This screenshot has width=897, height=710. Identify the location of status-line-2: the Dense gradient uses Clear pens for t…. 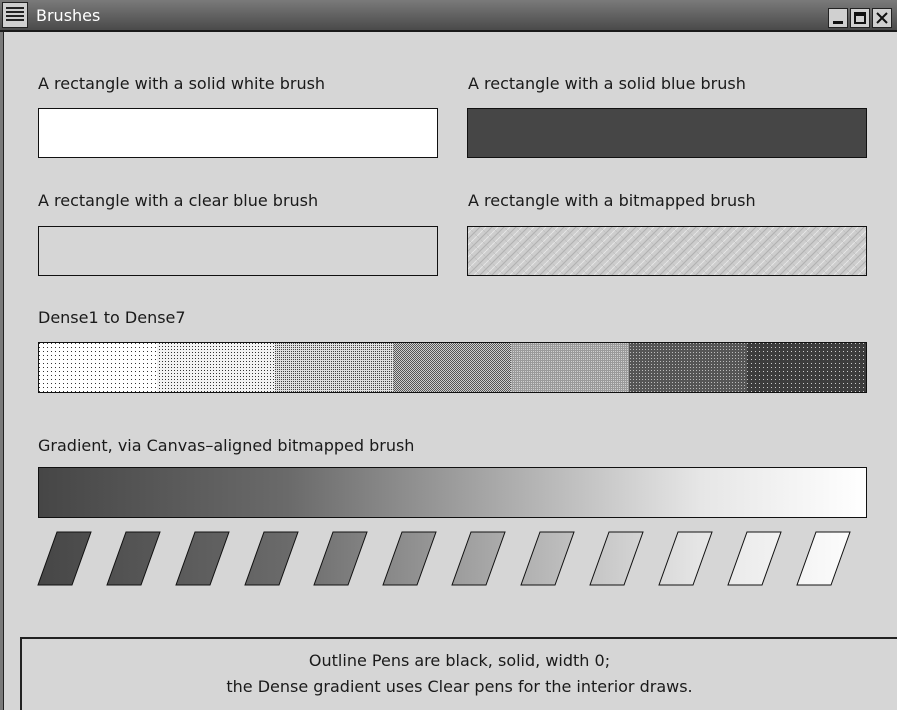
(459, 686).